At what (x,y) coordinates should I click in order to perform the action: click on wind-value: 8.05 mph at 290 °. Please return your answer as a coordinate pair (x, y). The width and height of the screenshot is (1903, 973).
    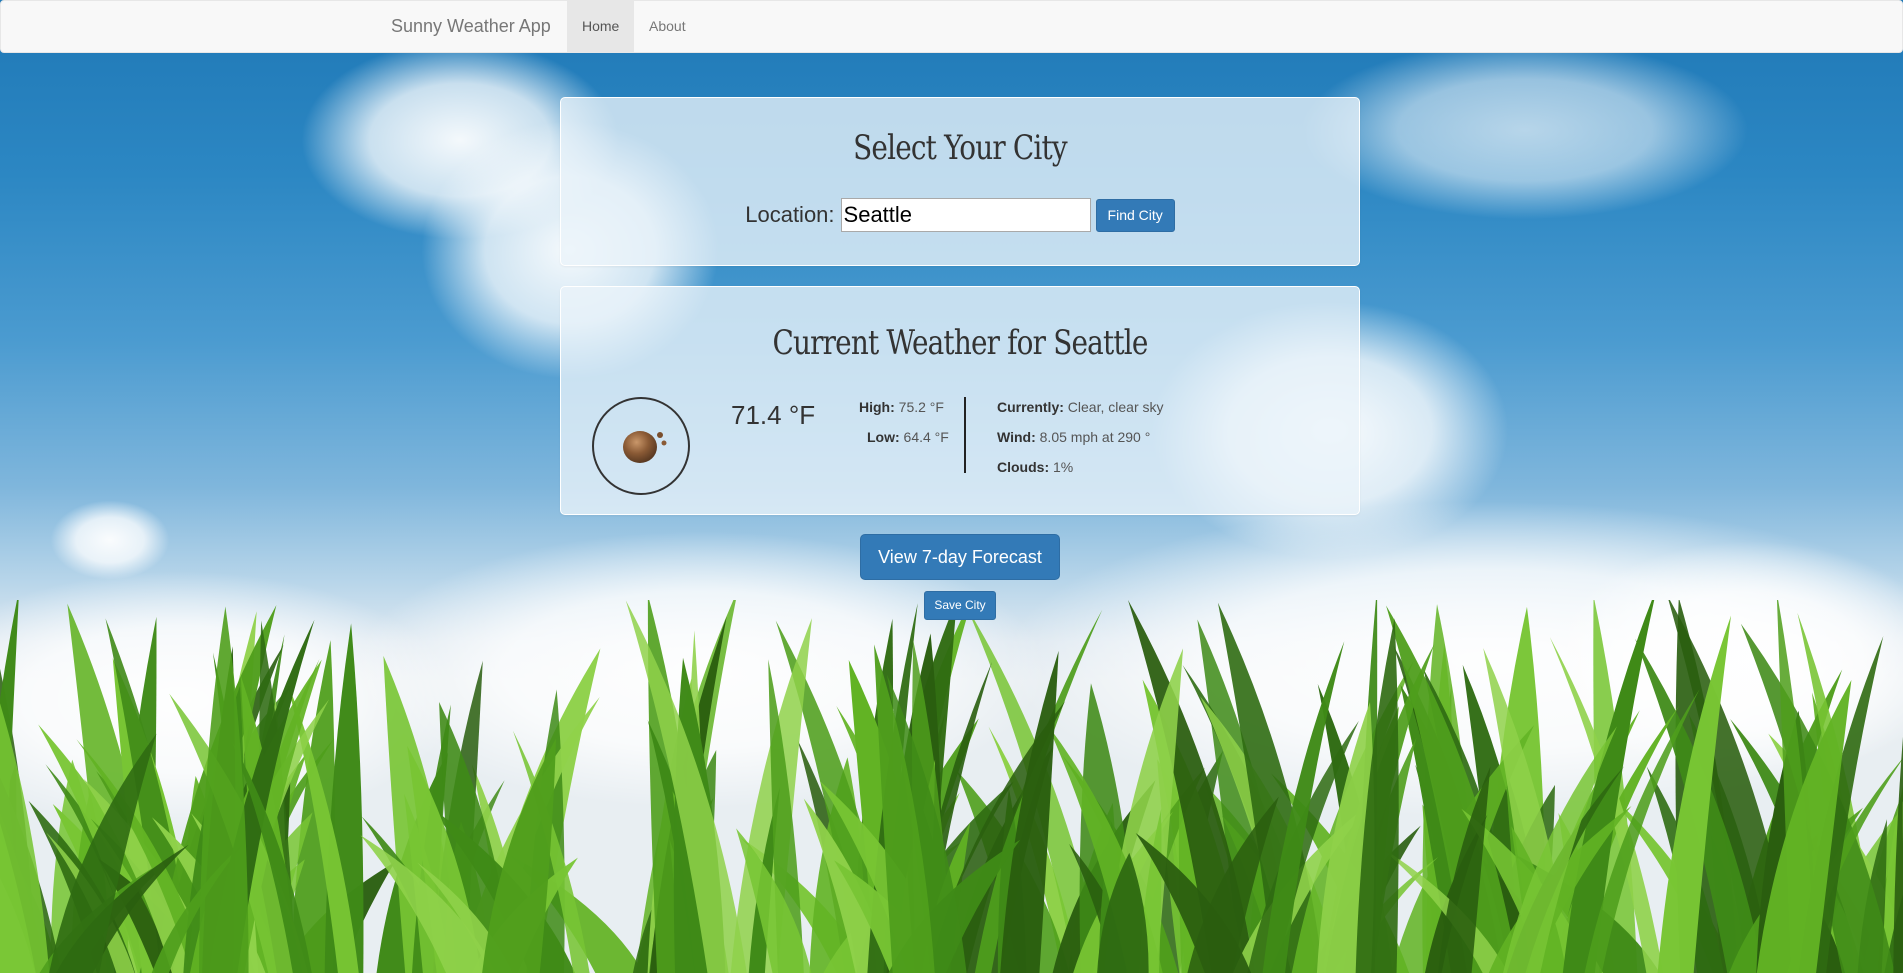
    Looking at the image, I should click on (1095, 437).